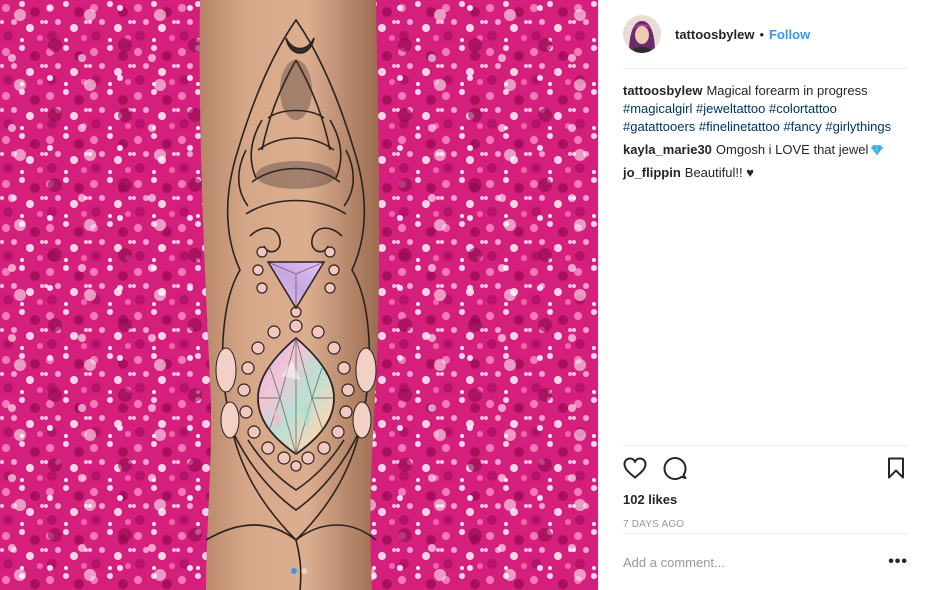  I want to click on likes-count: 102 likes, so click(765, 499).